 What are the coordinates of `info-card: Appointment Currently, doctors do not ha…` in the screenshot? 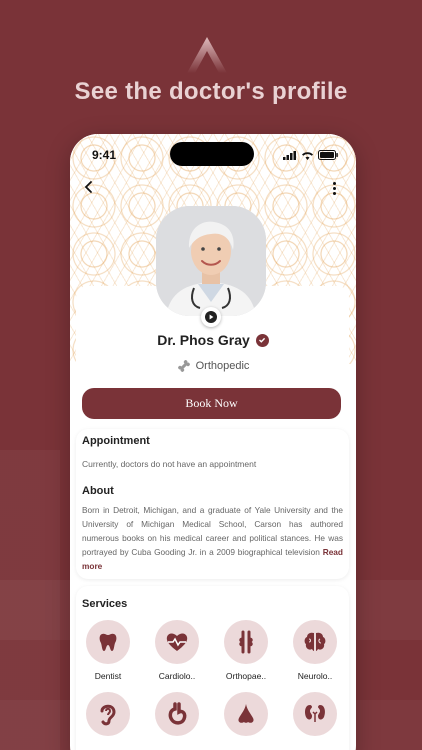 It's located at (212, 504).